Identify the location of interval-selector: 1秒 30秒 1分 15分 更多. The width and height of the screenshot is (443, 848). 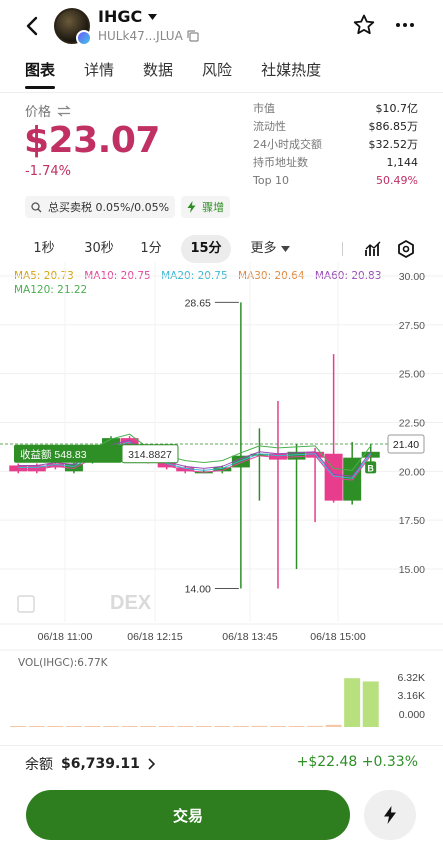
(221, 250).